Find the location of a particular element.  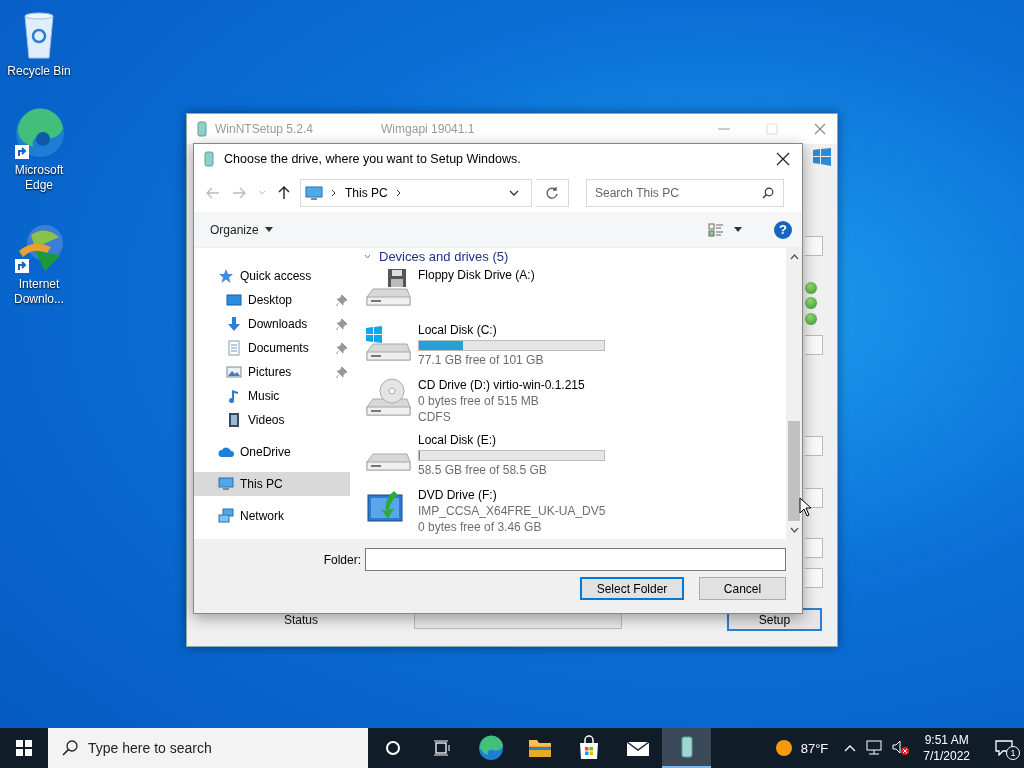

pointer-icon is located at coordinates (805, 507).